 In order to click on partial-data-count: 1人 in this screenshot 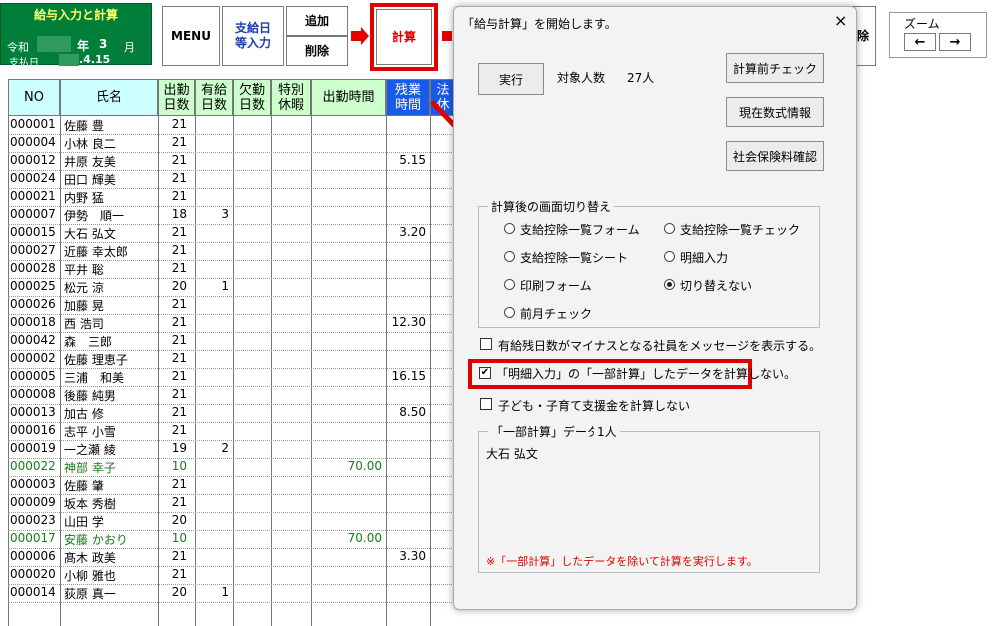, I will do `click(607, 431)`.